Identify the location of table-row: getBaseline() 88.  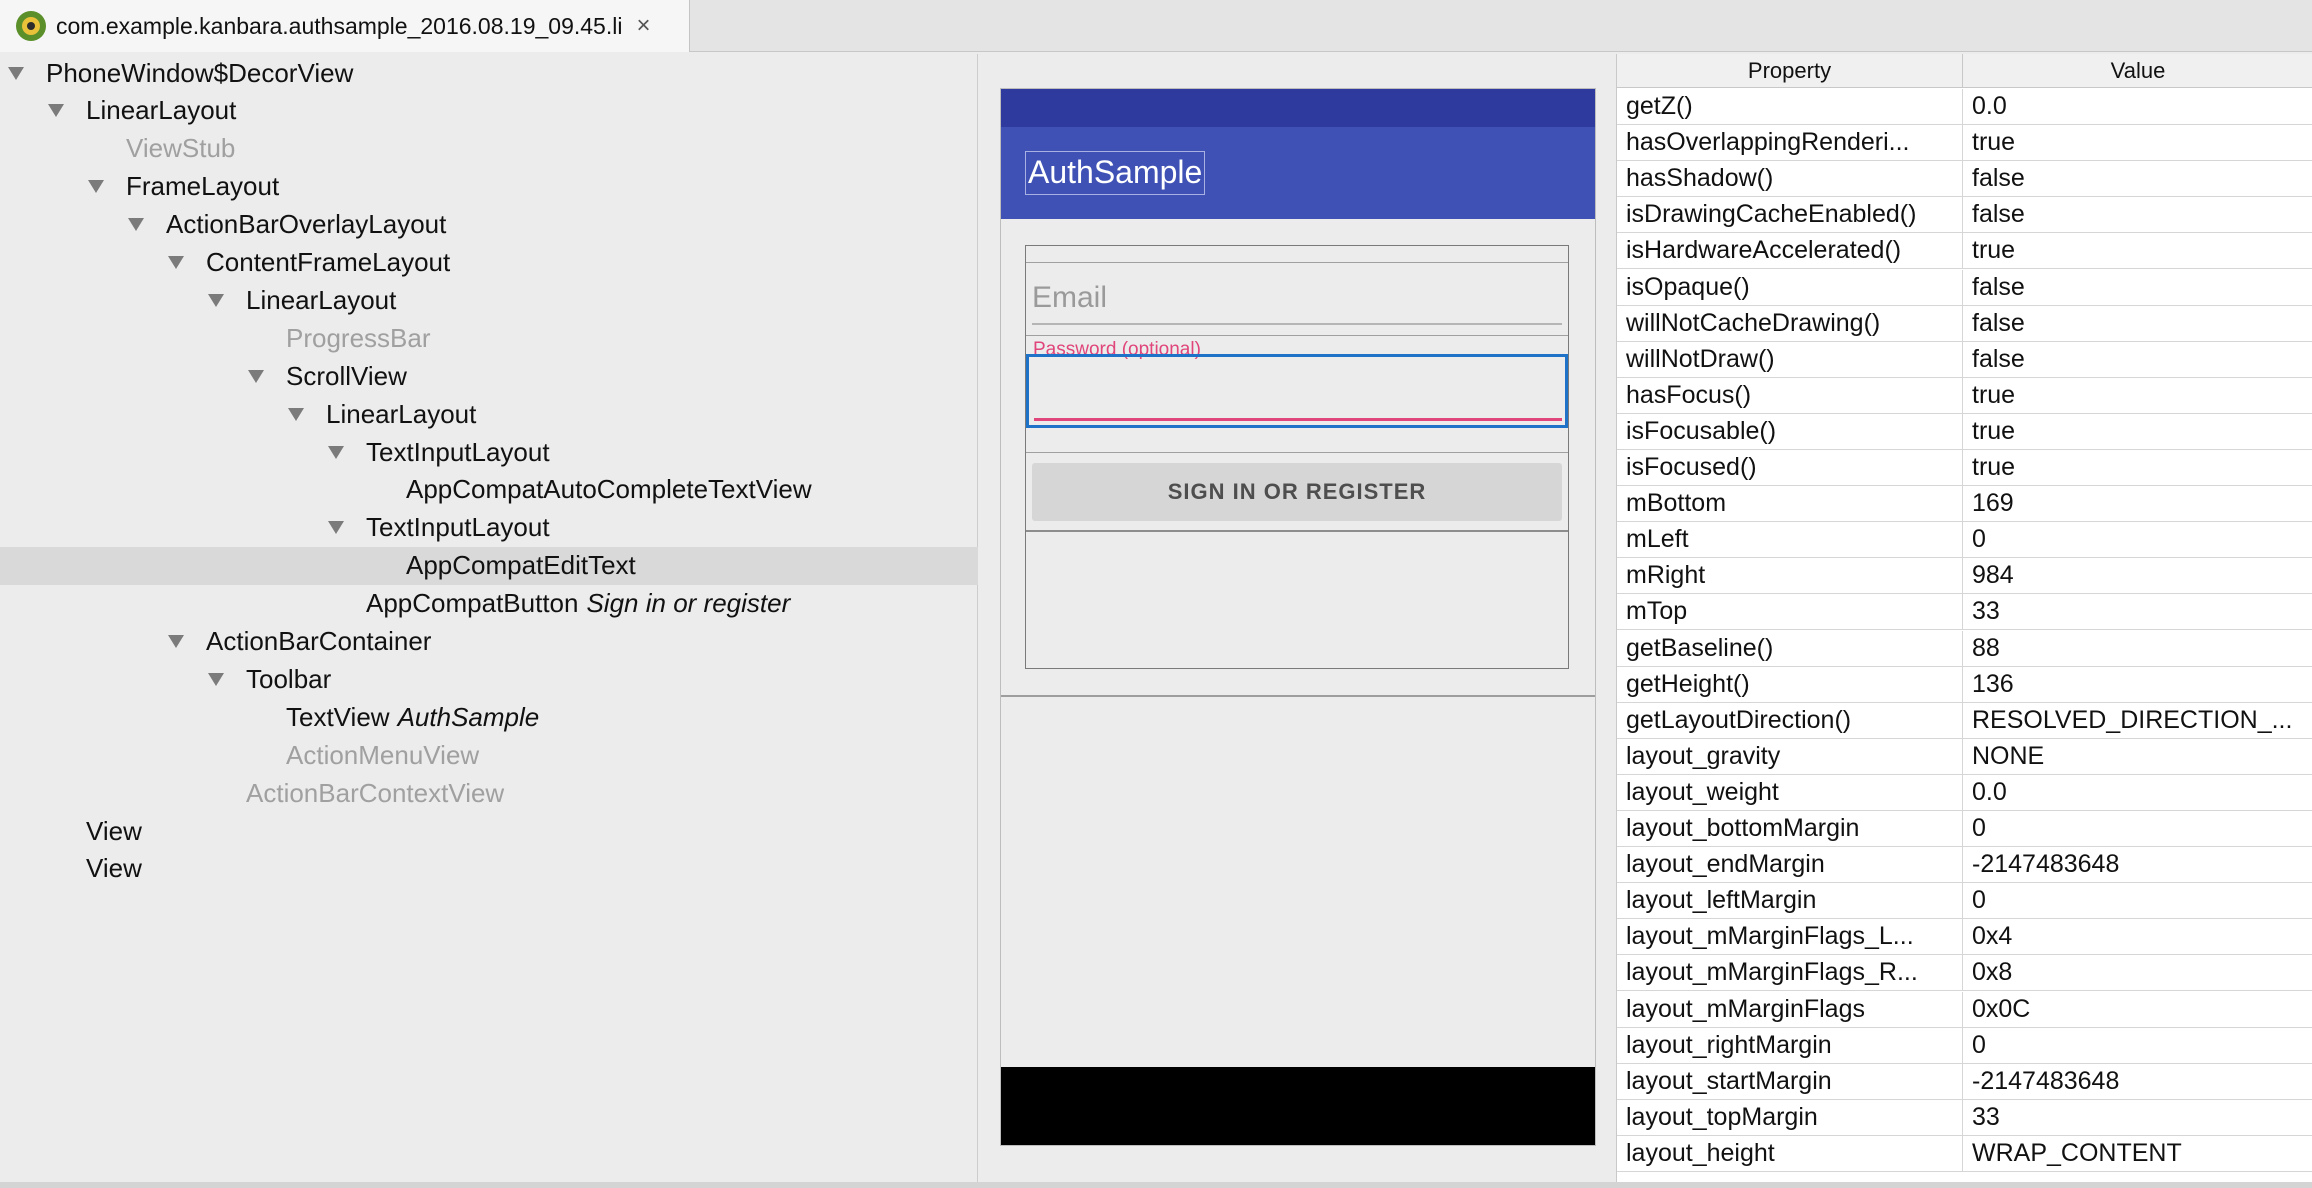
(1964, 648).